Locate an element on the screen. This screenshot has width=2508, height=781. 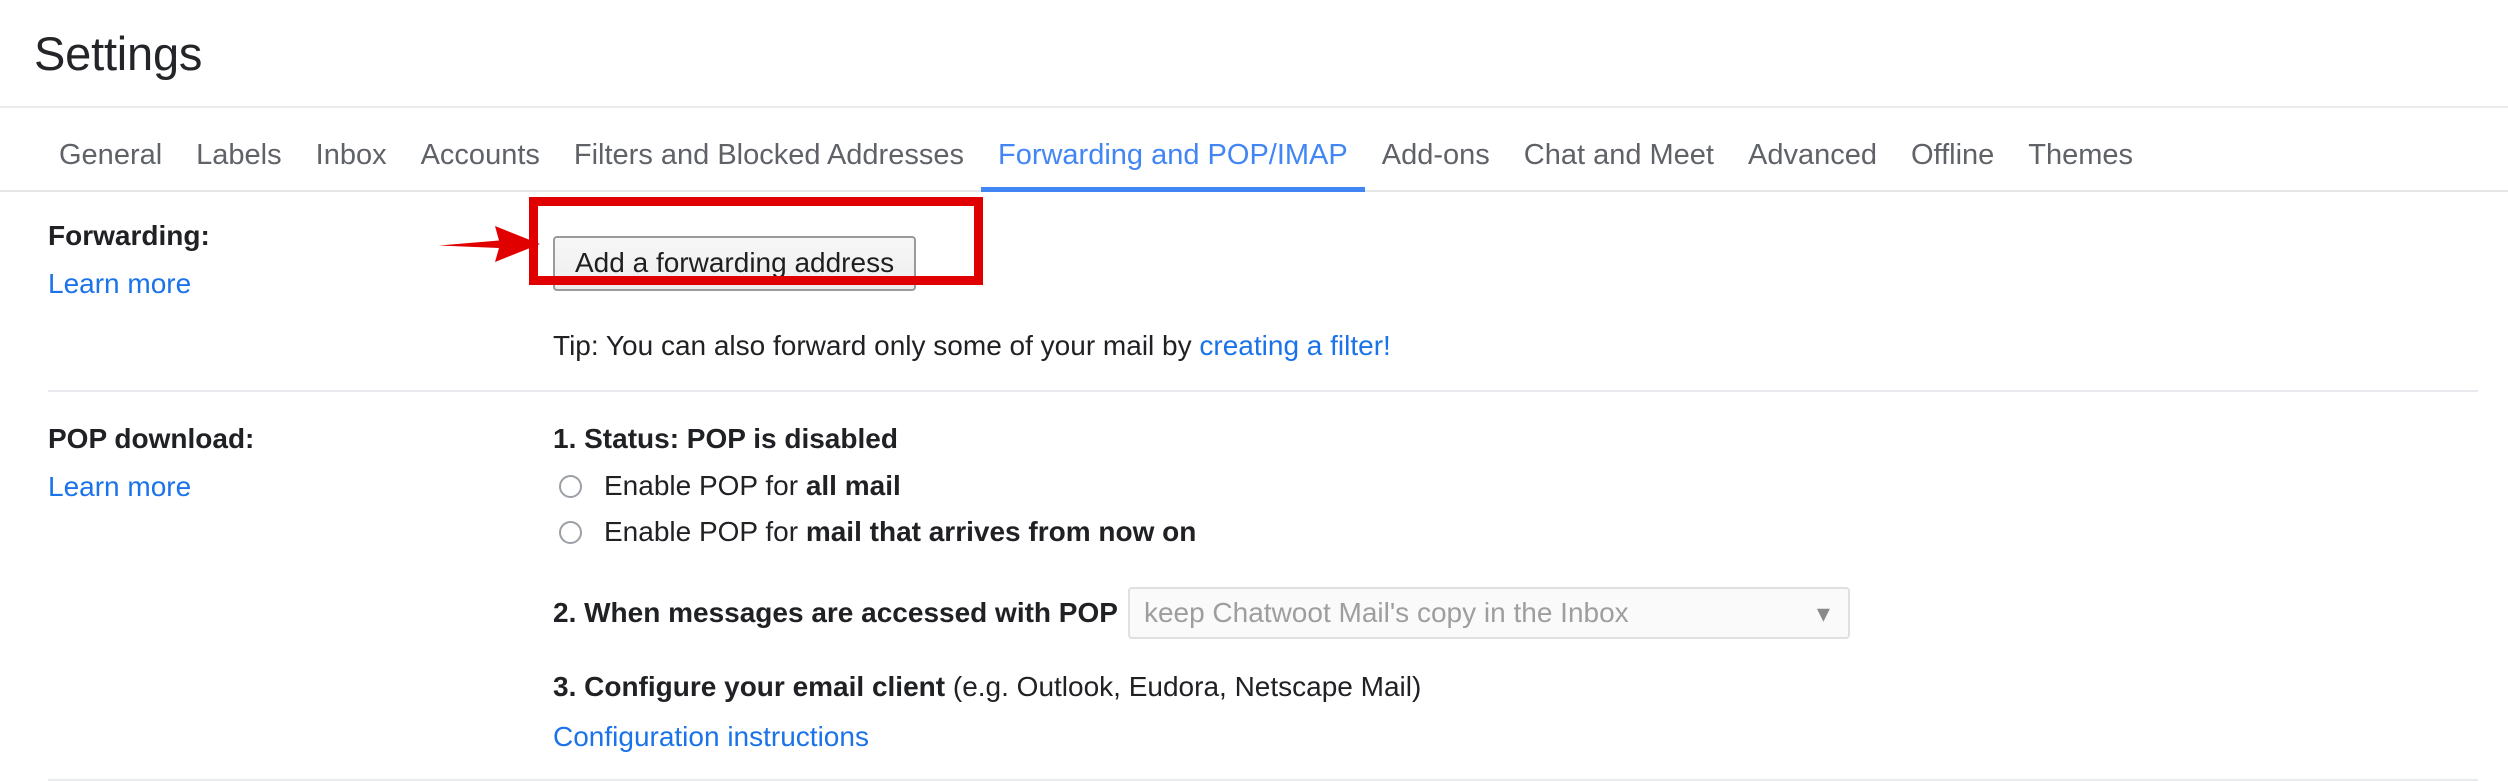
pop-learn-more-link: Learn more is located at coordinates (300, 487).